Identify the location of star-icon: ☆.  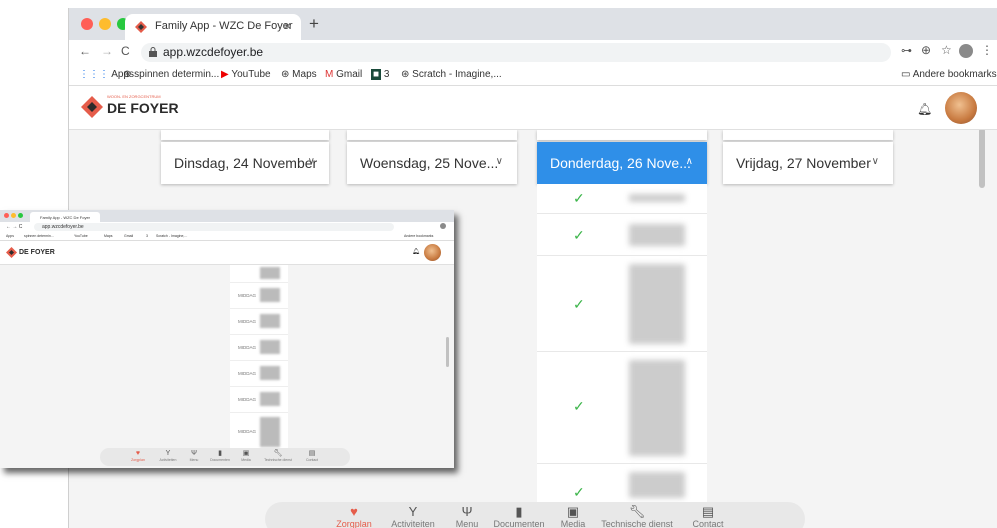
(946, 50).